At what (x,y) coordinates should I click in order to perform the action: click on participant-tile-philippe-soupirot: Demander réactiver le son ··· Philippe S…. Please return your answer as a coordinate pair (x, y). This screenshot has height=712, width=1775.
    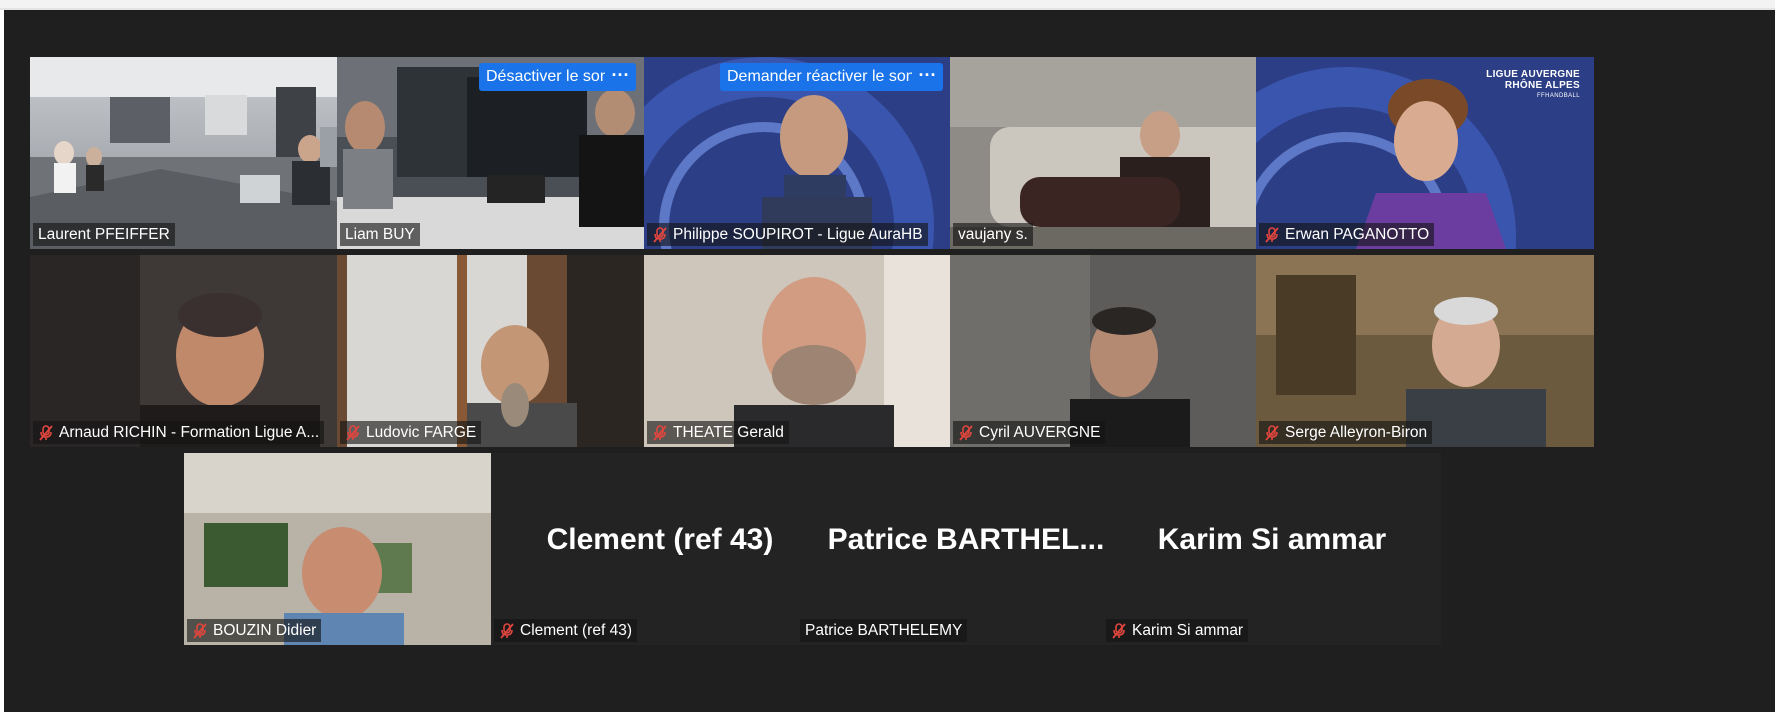
    Looking at the image, I should click on (813, 153).